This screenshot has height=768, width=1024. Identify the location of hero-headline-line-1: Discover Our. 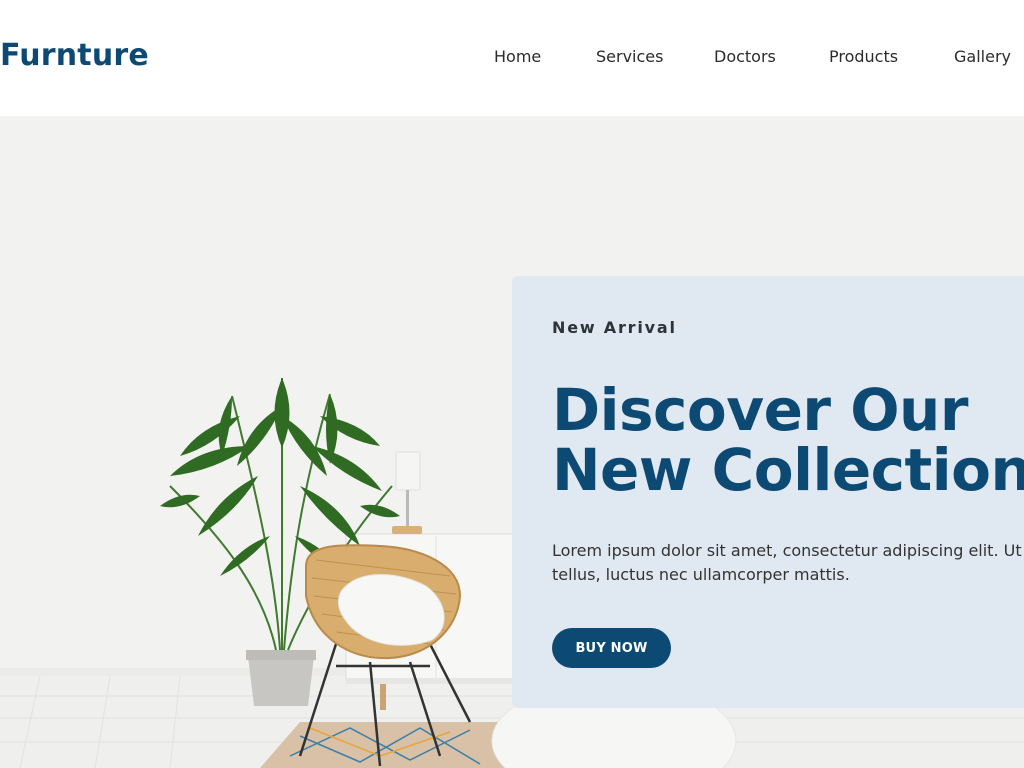
(760, 410).